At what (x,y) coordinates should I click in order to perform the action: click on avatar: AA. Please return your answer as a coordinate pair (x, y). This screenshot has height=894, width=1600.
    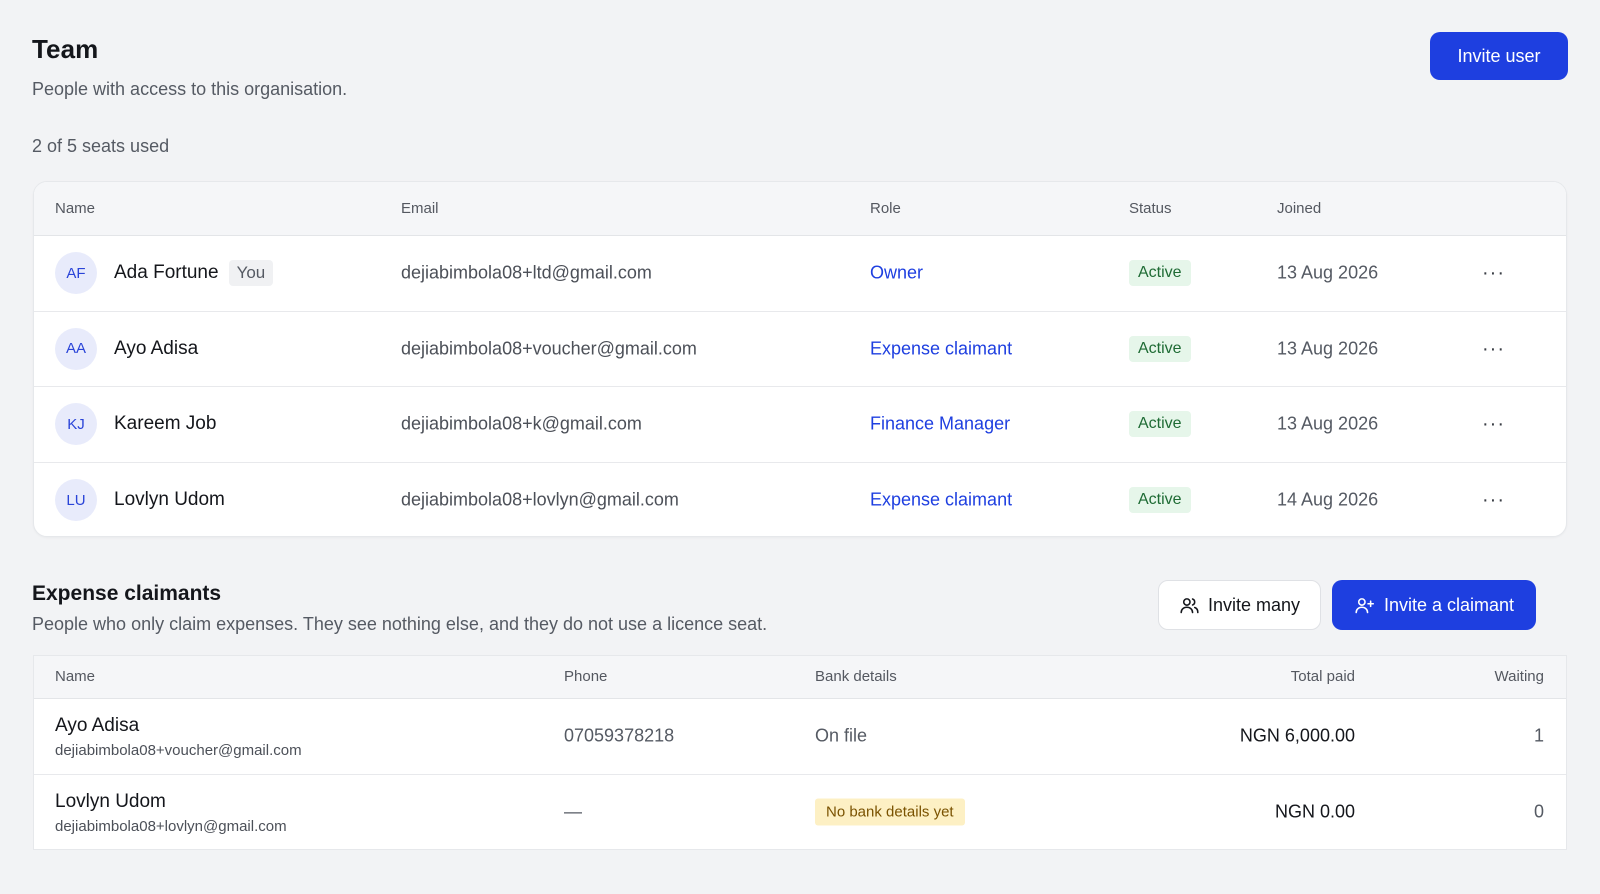
    Looking at the image, I should click on (76, 348).